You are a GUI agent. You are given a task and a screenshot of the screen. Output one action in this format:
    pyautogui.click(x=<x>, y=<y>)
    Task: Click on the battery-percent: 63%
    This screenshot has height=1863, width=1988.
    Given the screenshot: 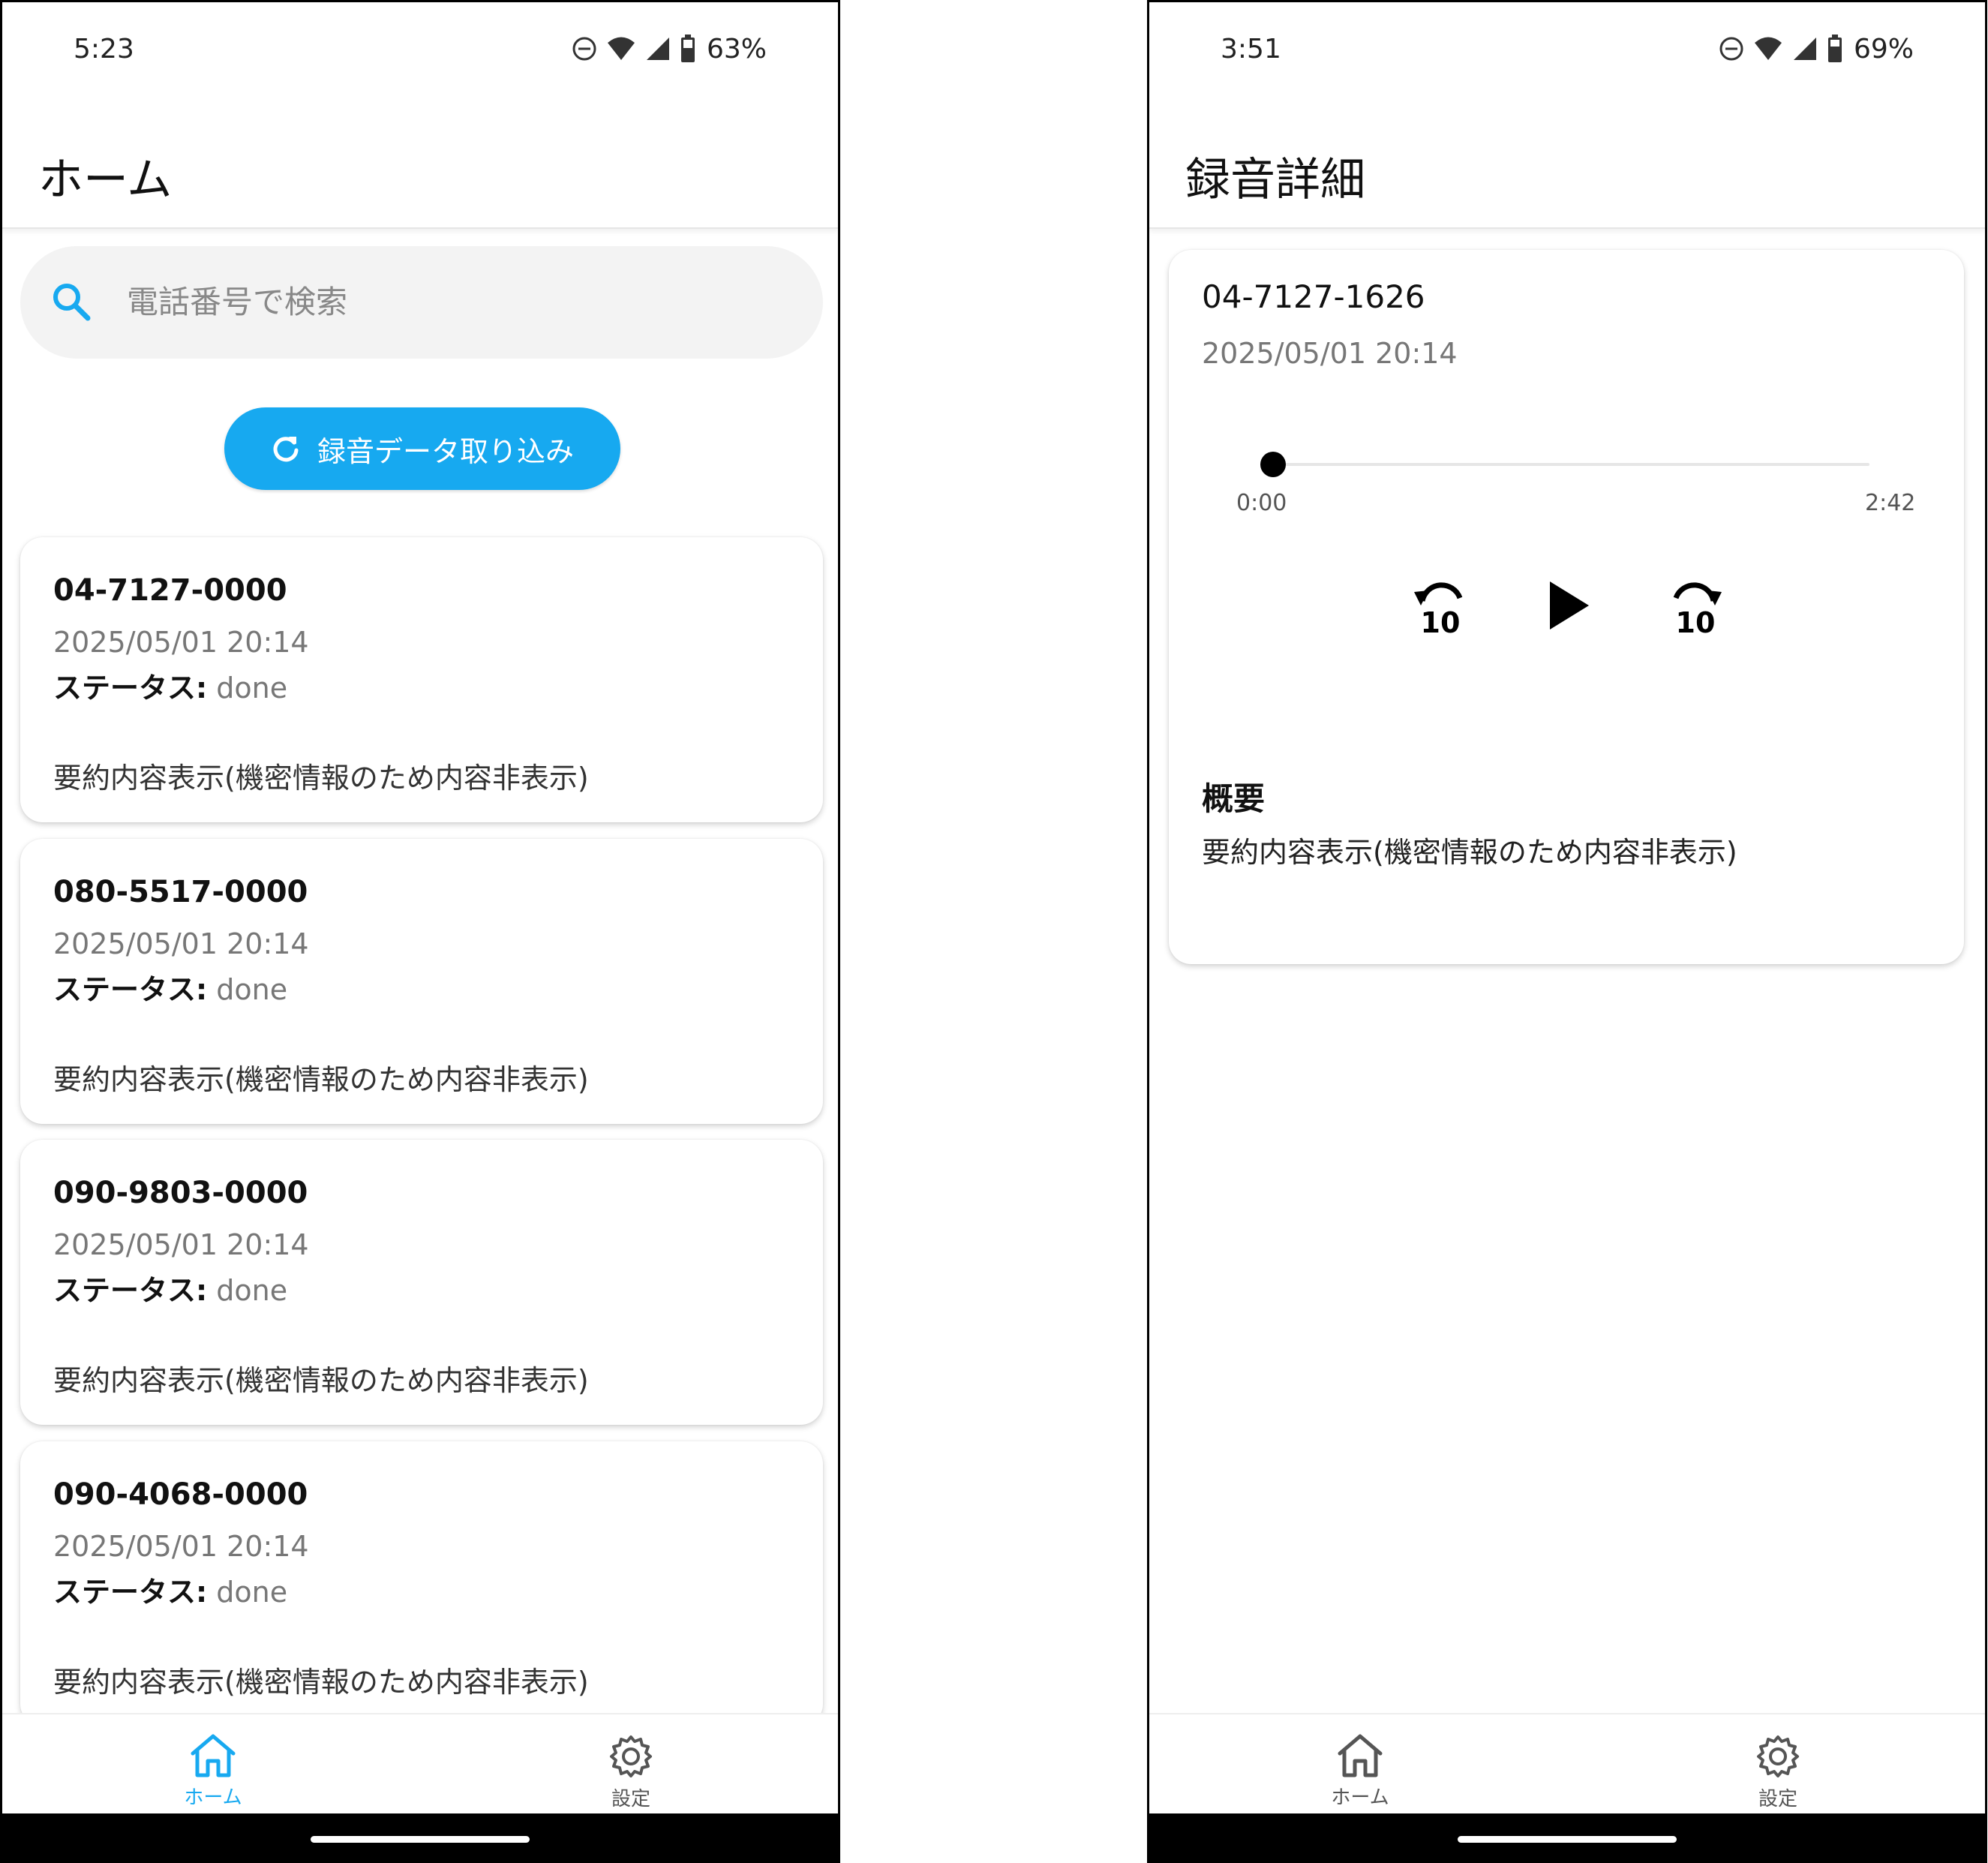 What is the action you would take?
    pyautogui.click(x=736, y=49)
    